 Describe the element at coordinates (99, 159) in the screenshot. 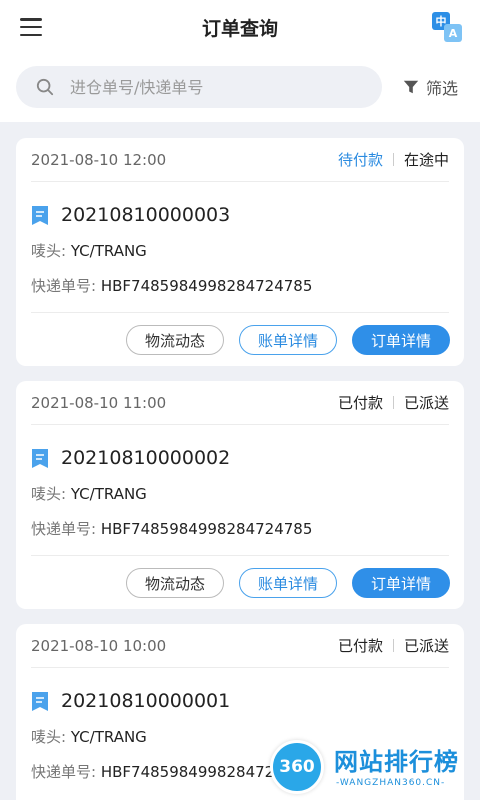

I see `order-time: 2021-08-10 12:00` at that location.